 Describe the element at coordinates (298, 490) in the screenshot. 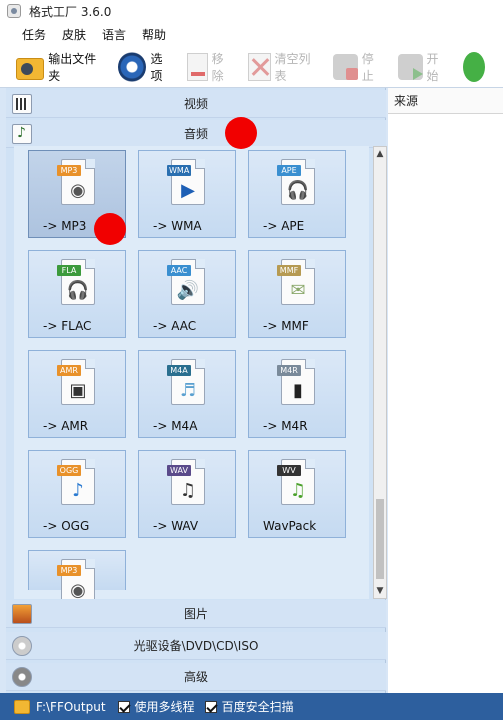

I see `format-glyph-icon: ♫` at that location.